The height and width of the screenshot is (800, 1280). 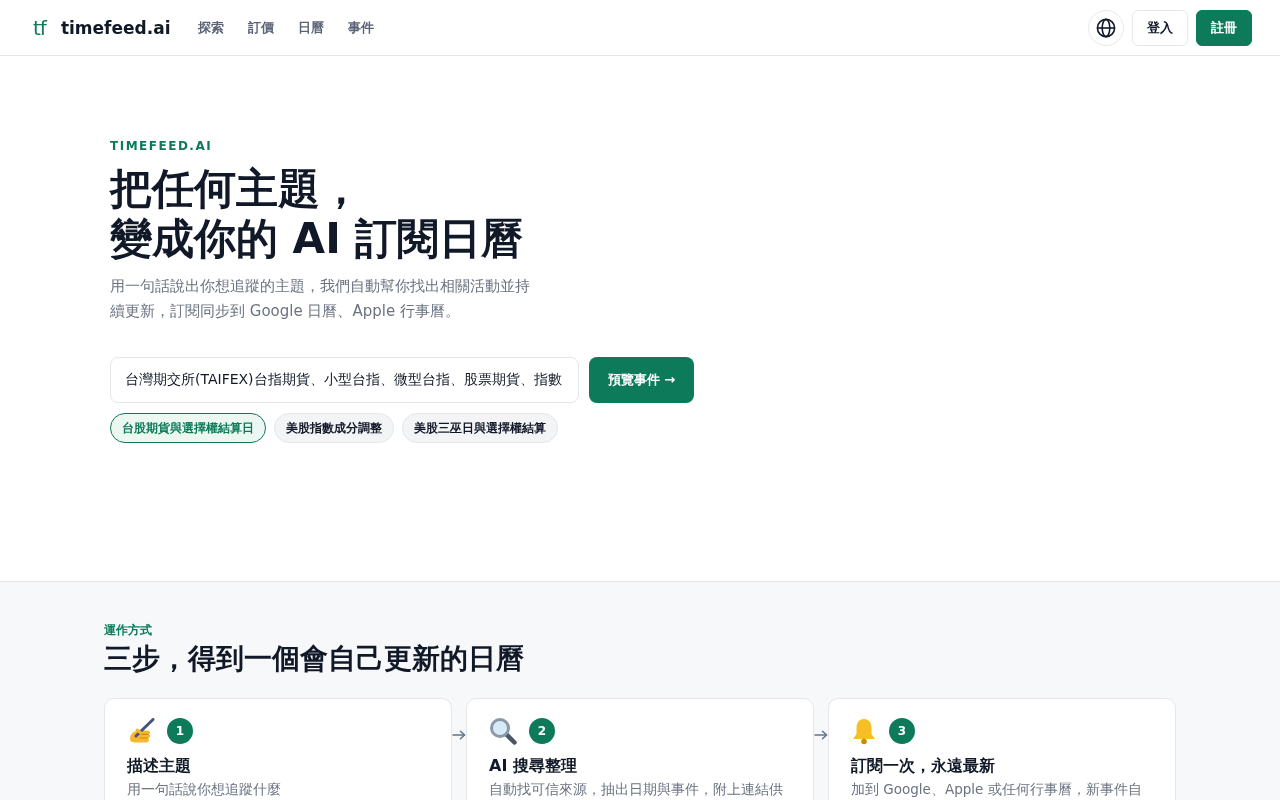 What do you see at coordinates (39, 27) in the screenshot?
I see `logo-mark: tf` at bounding box center [39, 27].